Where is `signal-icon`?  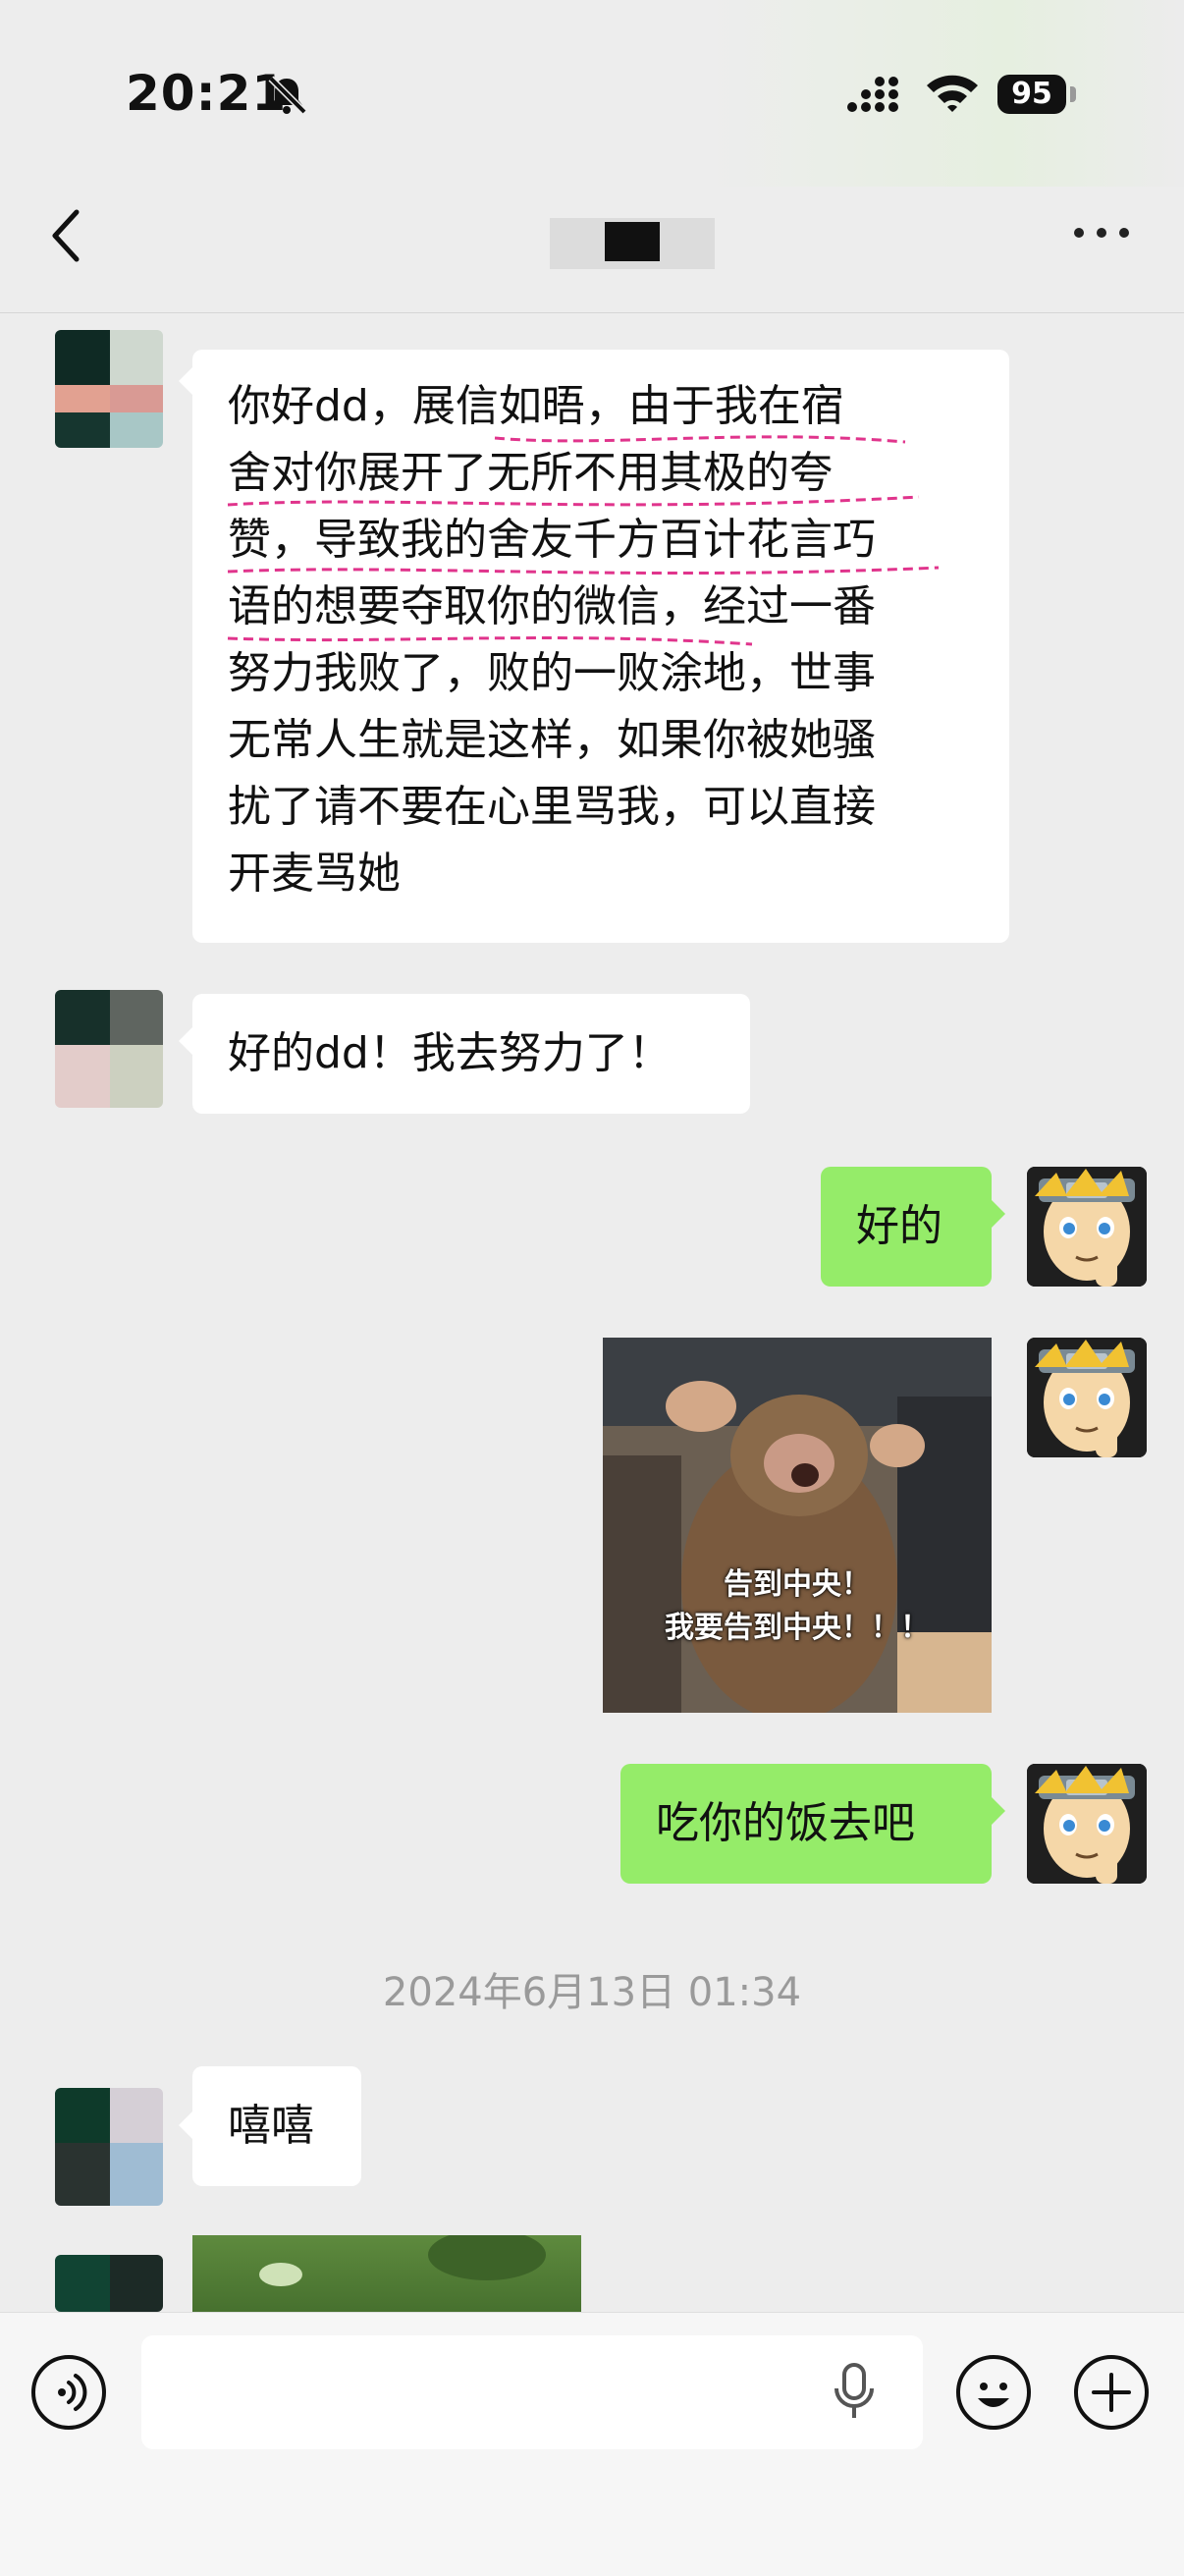 signal-icon is located at coordinates (873, 95).